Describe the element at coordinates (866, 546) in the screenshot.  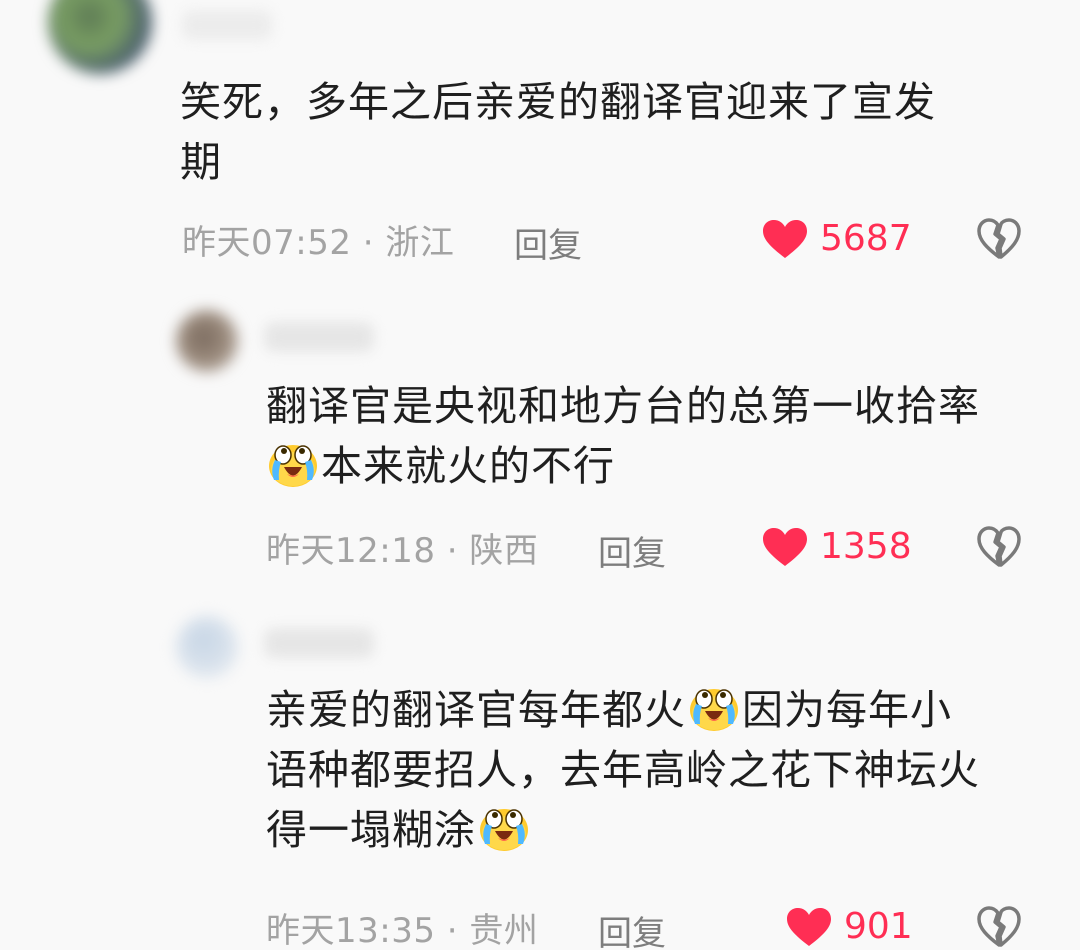
I see `like-count: 1358` at that location.